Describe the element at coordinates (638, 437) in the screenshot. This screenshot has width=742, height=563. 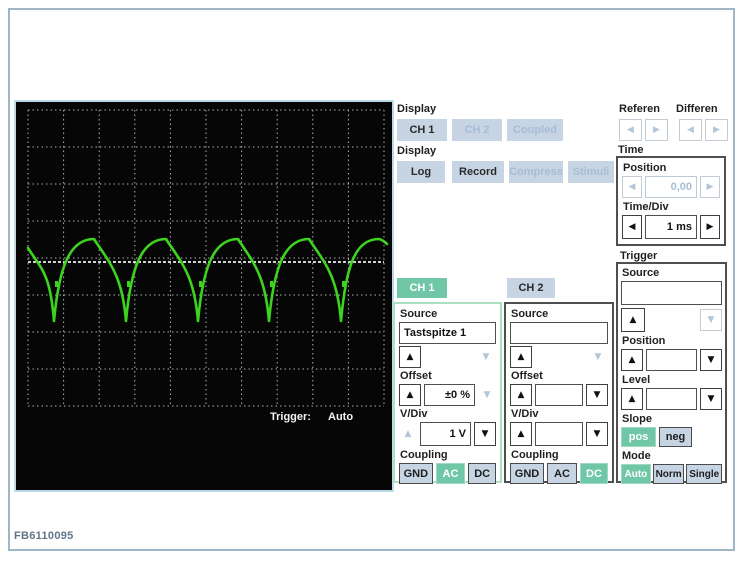
I see `trigger-slope-pos-button: pos` at that location.